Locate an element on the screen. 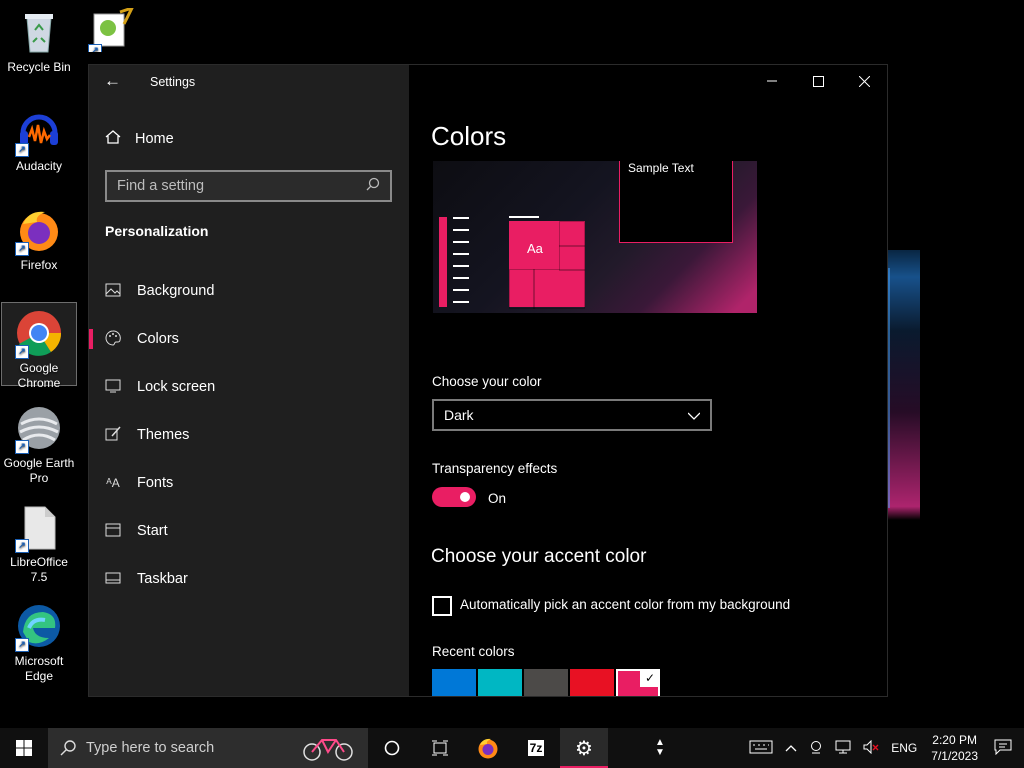 The image size is (1024, 768). nav-home: Home is located at coordinates (139, 139).